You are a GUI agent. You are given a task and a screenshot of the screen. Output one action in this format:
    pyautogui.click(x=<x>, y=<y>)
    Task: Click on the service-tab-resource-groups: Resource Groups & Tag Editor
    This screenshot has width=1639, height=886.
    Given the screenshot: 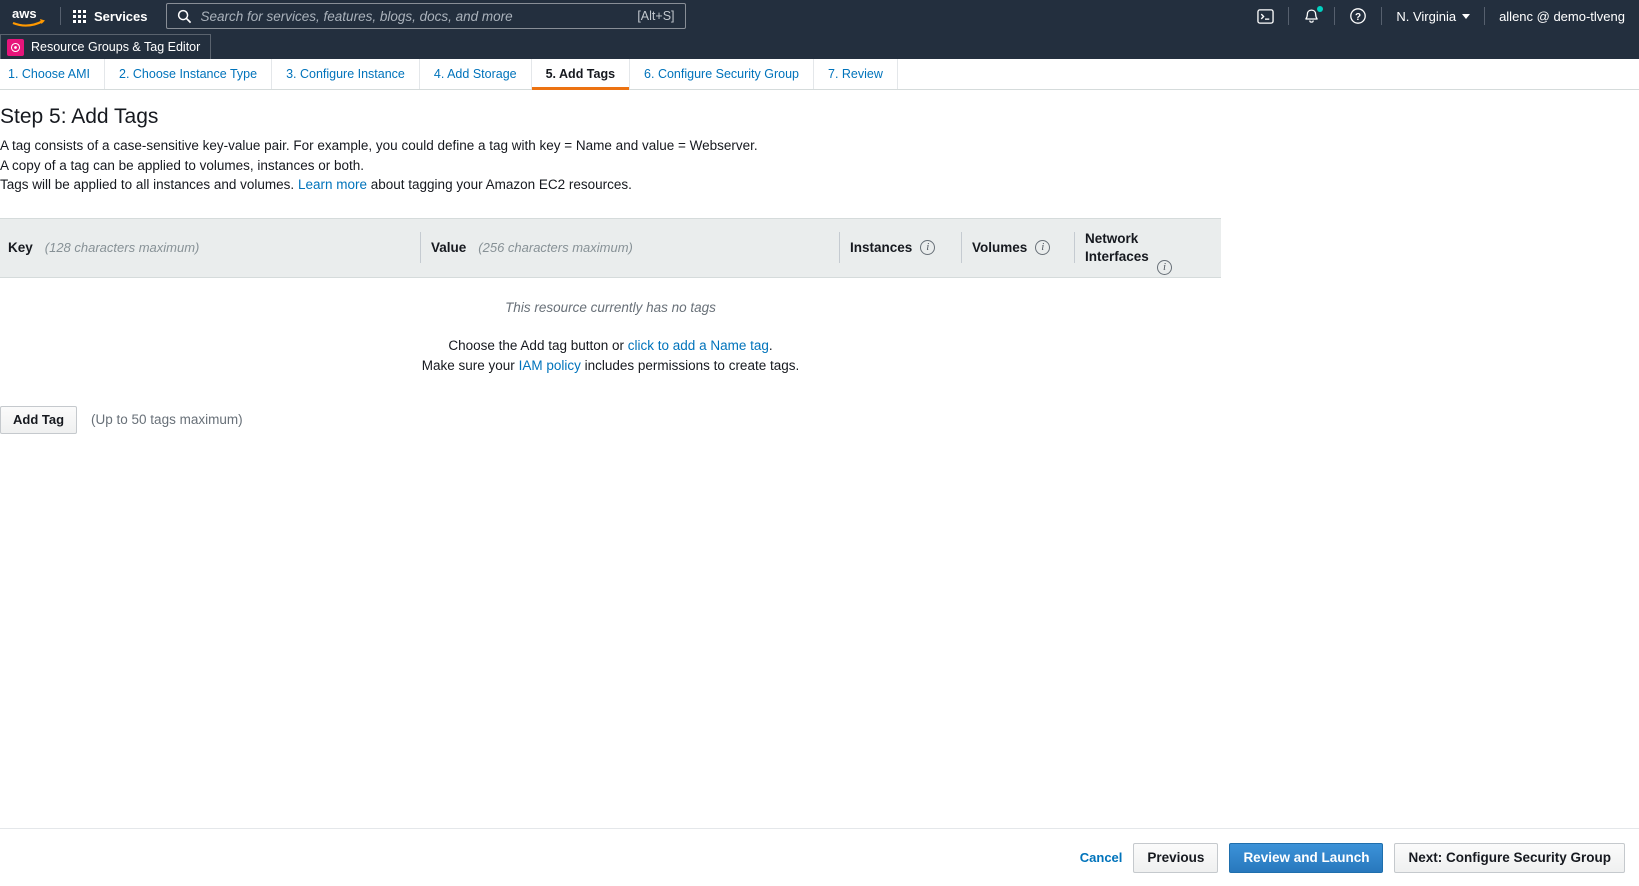 What is the action you would take?
    pyautogui.click(x=106, y=46)
    